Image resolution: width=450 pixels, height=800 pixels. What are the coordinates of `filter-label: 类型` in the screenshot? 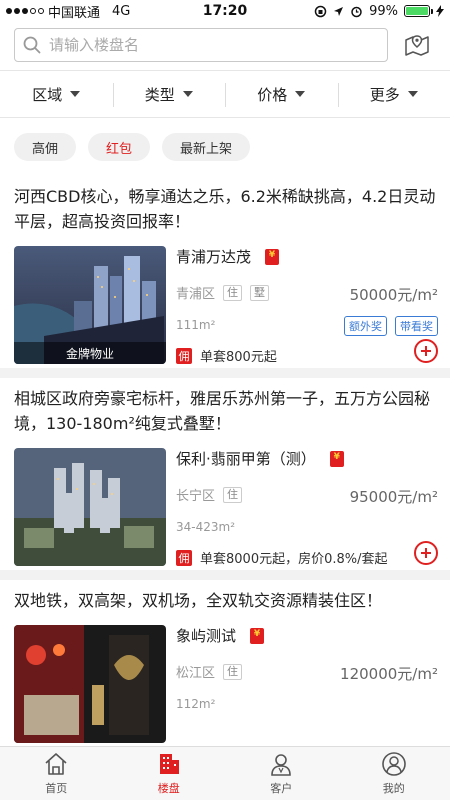 It's located at (159, 94).